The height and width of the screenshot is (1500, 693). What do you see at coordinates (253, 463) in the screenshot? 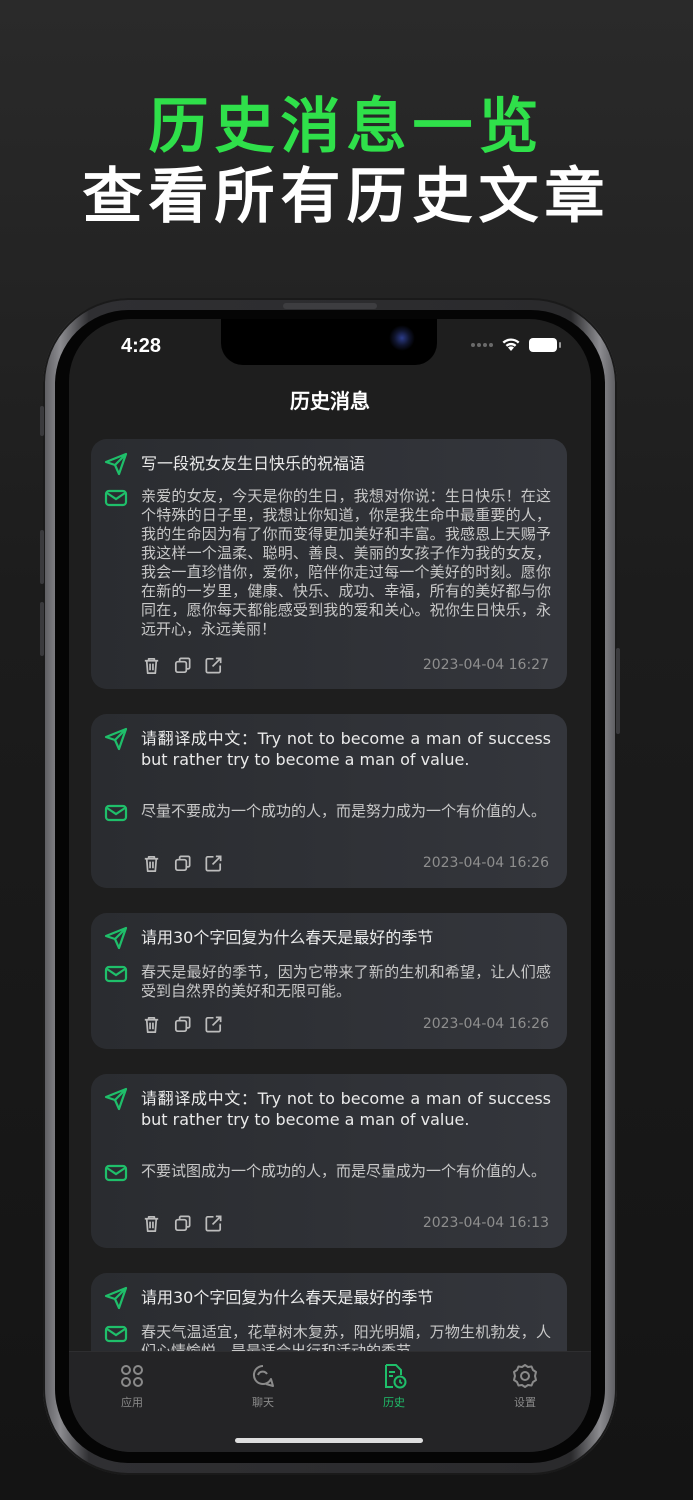
I see `question-text: 写一段祝女友生日快乐的祝福语` at bounding box center [253, 463].